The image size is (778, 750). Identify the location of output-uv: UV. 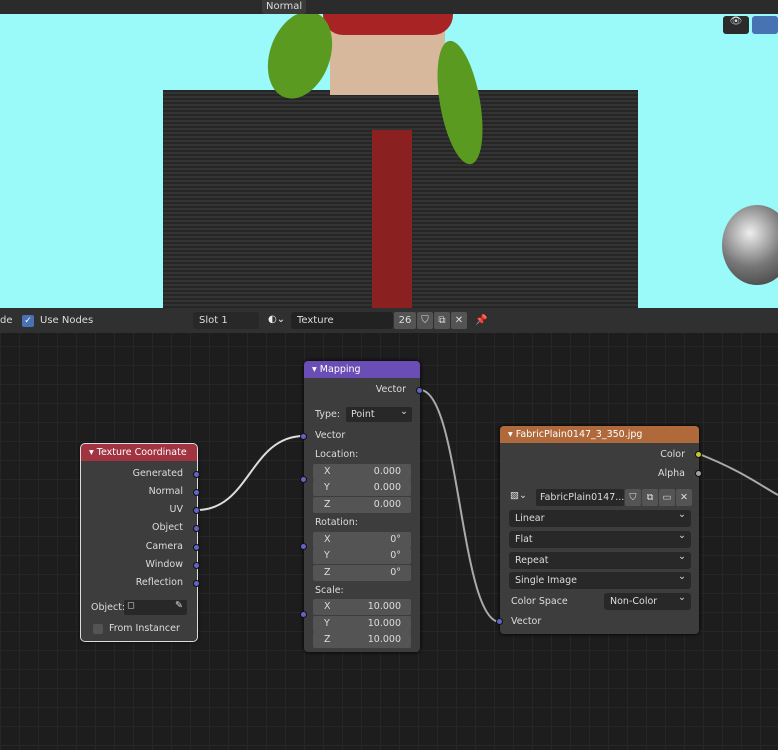
(176, 509).